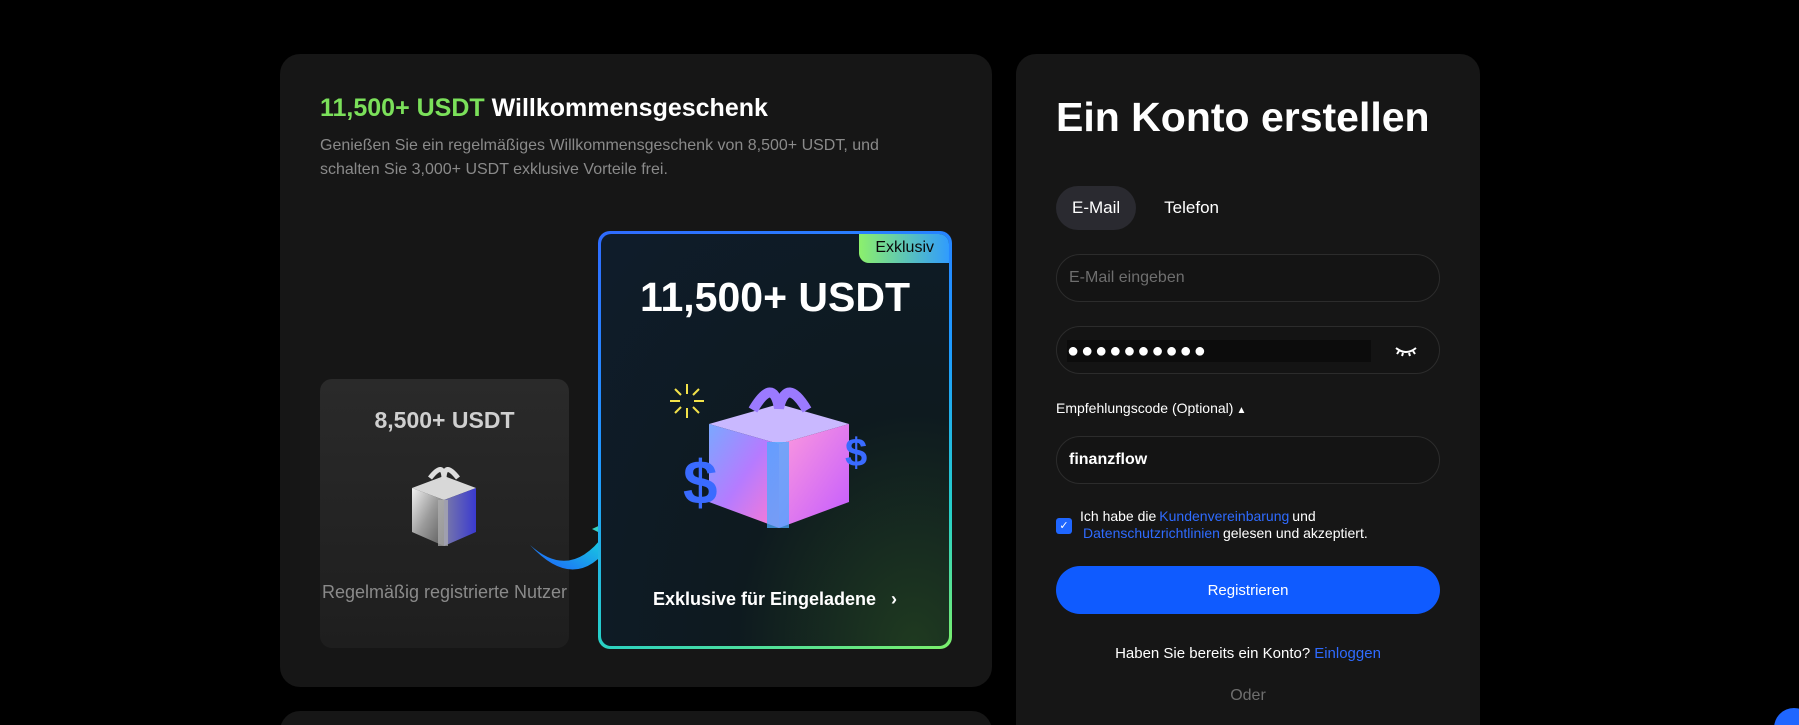 The image size is (1799, 725). What do you see at coordinates (768, 456) in the screenshot?
I see `colorful-gift-icon: $ $` at bounding box center [768, 456].